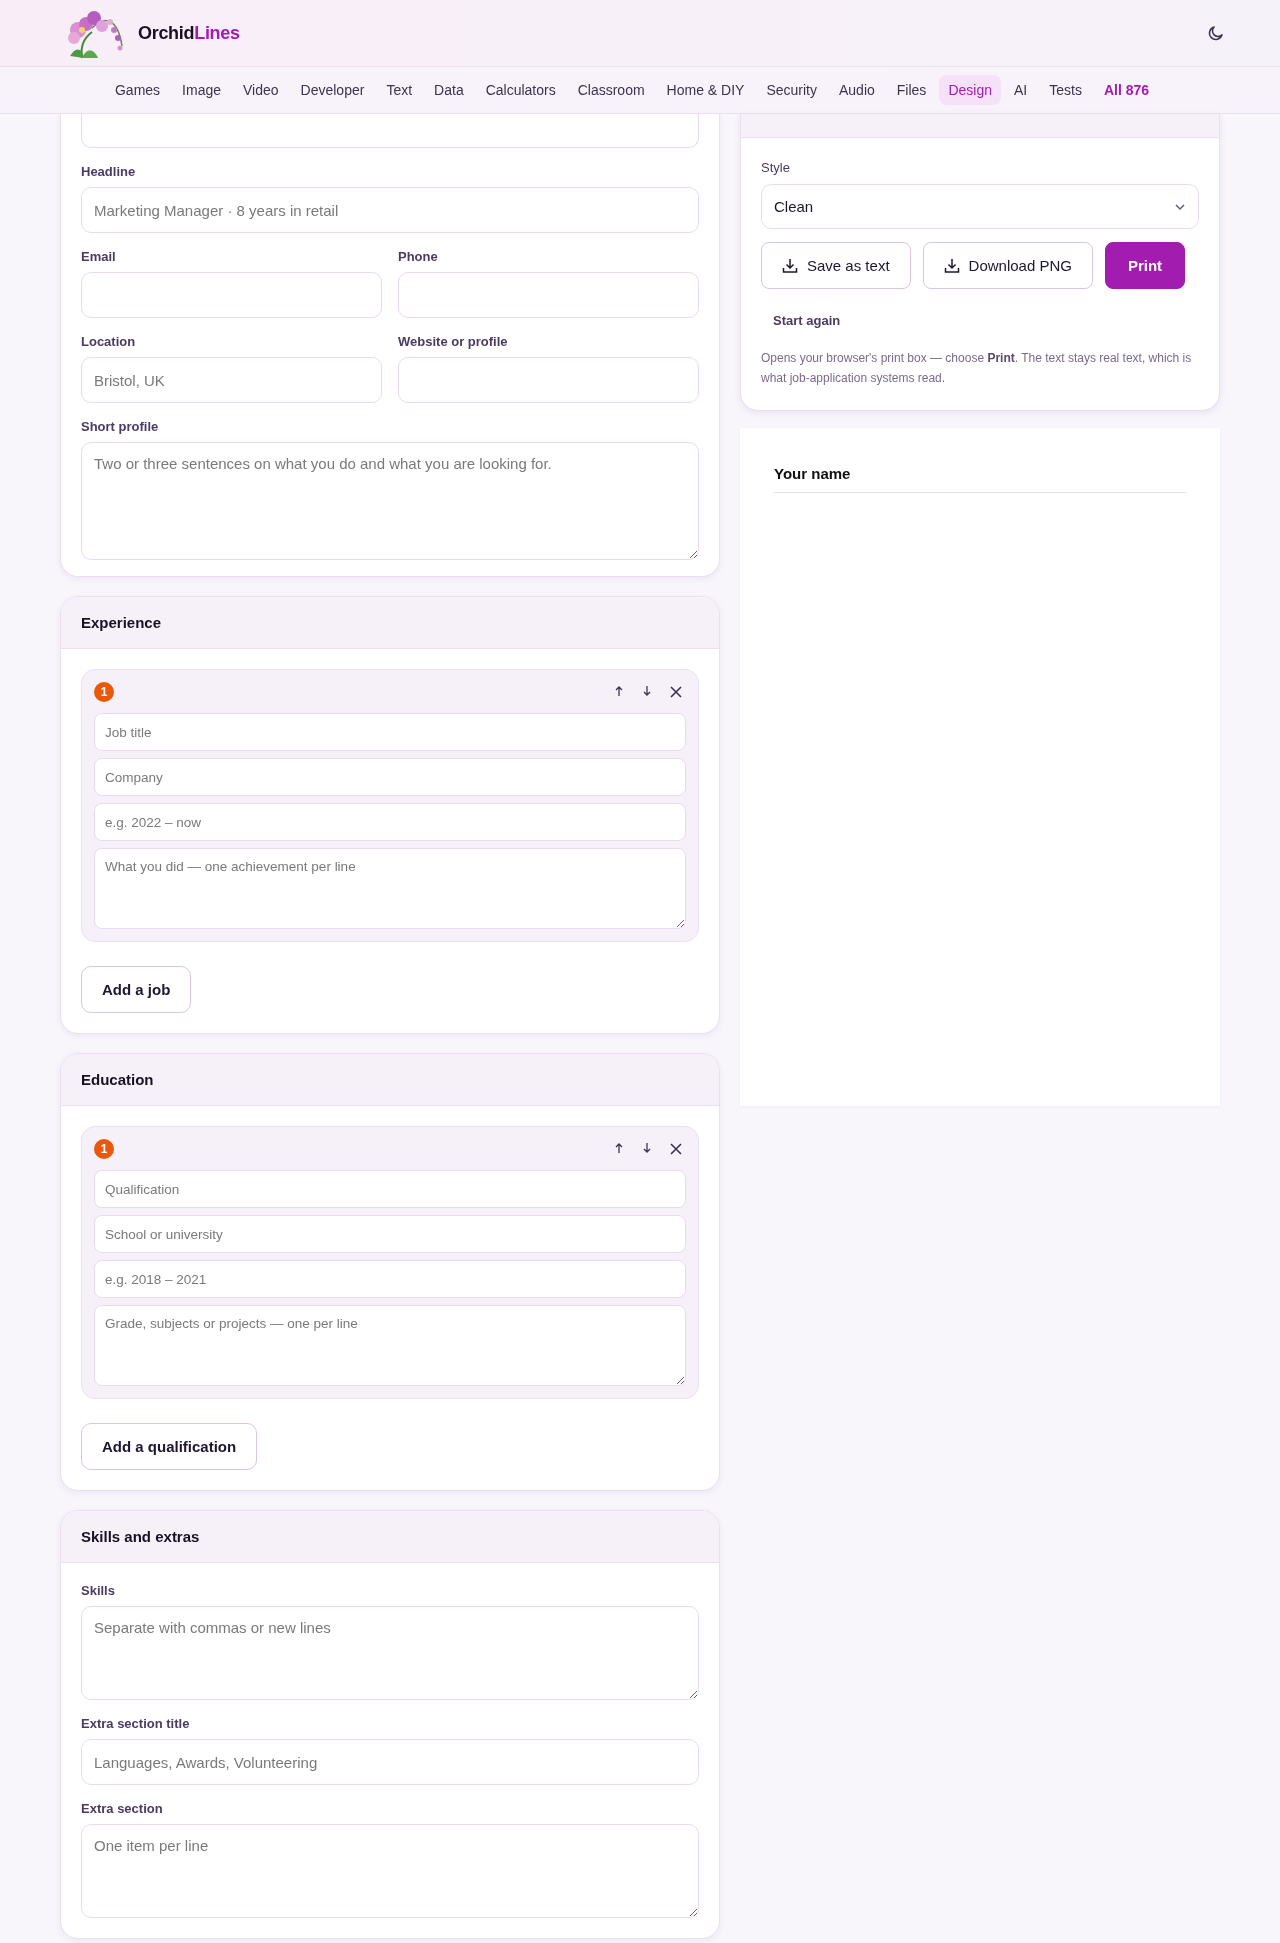 The width and height of the screenshot is (1280, 1943). Describe the element at coordinates (1145, 265) in the screenshot. I see `print-button: Print` at that location.